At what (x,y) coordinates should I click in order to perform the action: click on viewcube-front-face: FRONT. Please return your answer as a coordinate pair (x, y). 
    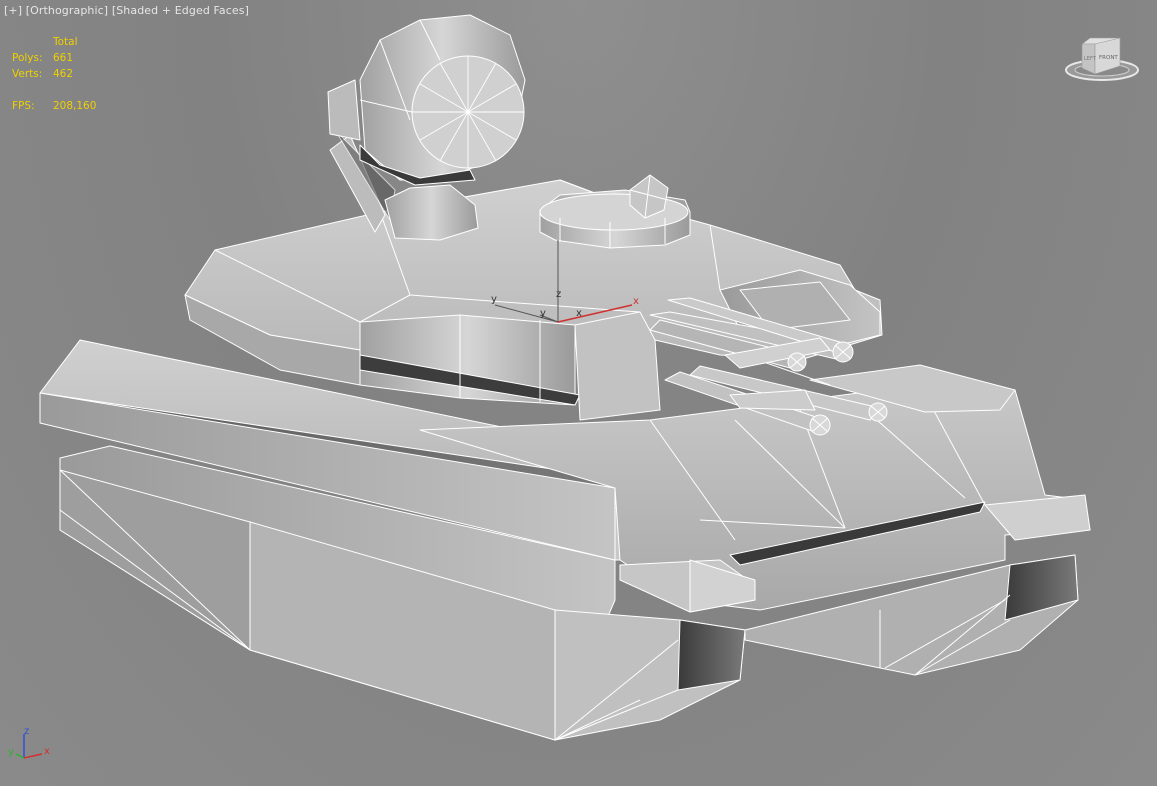
    Looking at the image, I should click on (1108, 58).